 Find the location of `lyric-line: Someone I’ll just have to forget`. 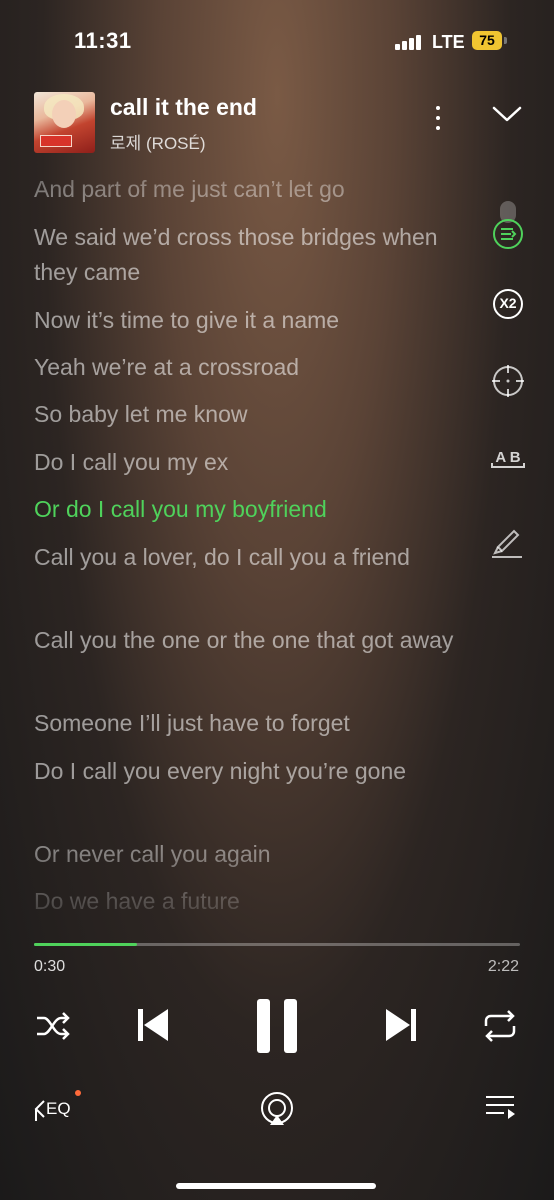

lyric-line: Someone I’ll just have to forget is located at coordinates (244, 723).